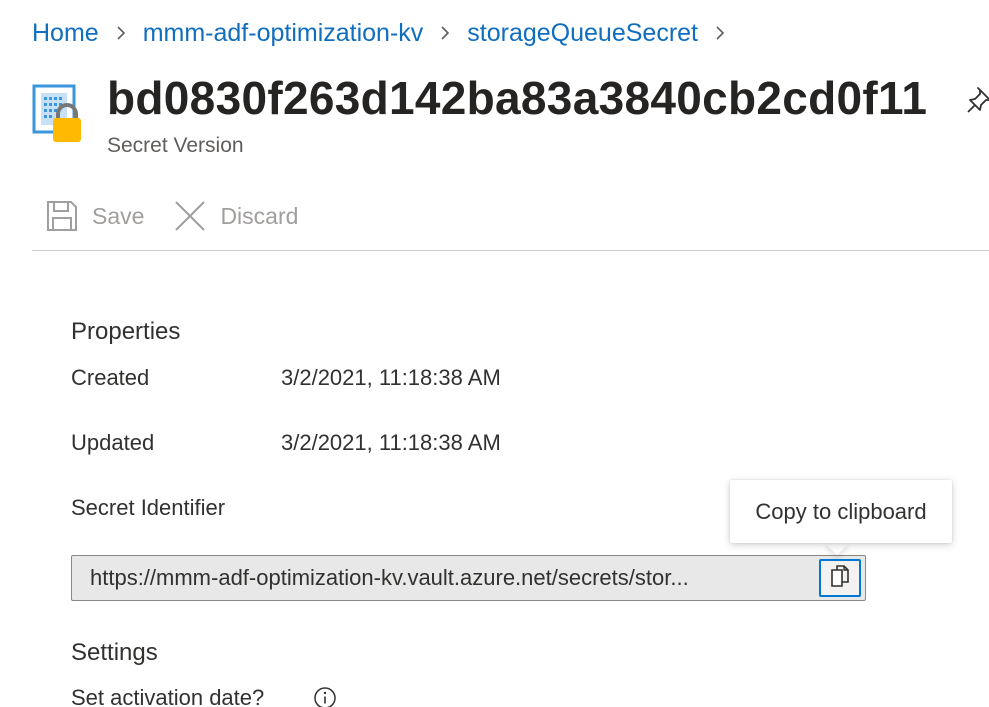 The width and height of the screenshot is (989, 707). Describe the element at coordinates (114, 652) in the screenshot. I see `settings-heading: Settings` at that location.